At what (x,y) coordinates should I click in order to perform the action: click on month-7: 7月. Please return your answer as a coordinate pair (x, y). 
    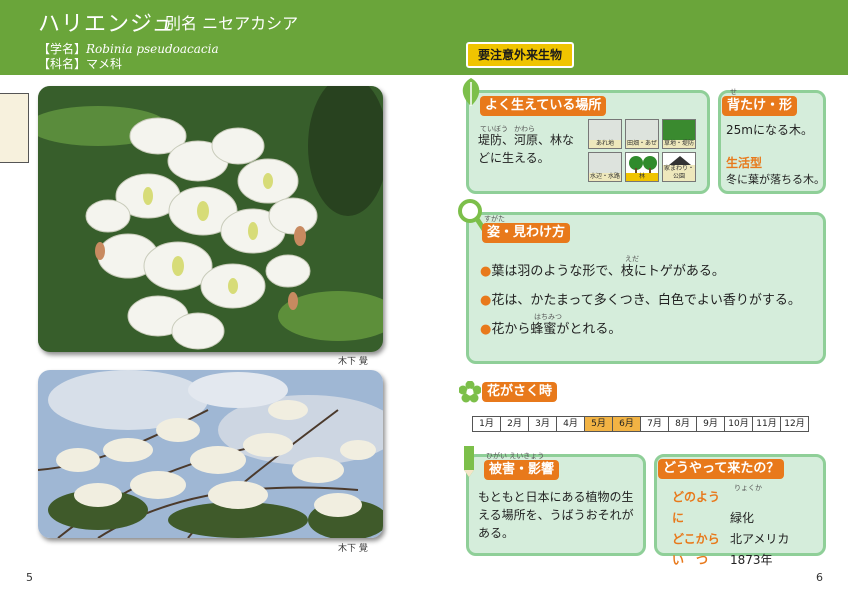
    Looking at the image, I should click on (654, 424).